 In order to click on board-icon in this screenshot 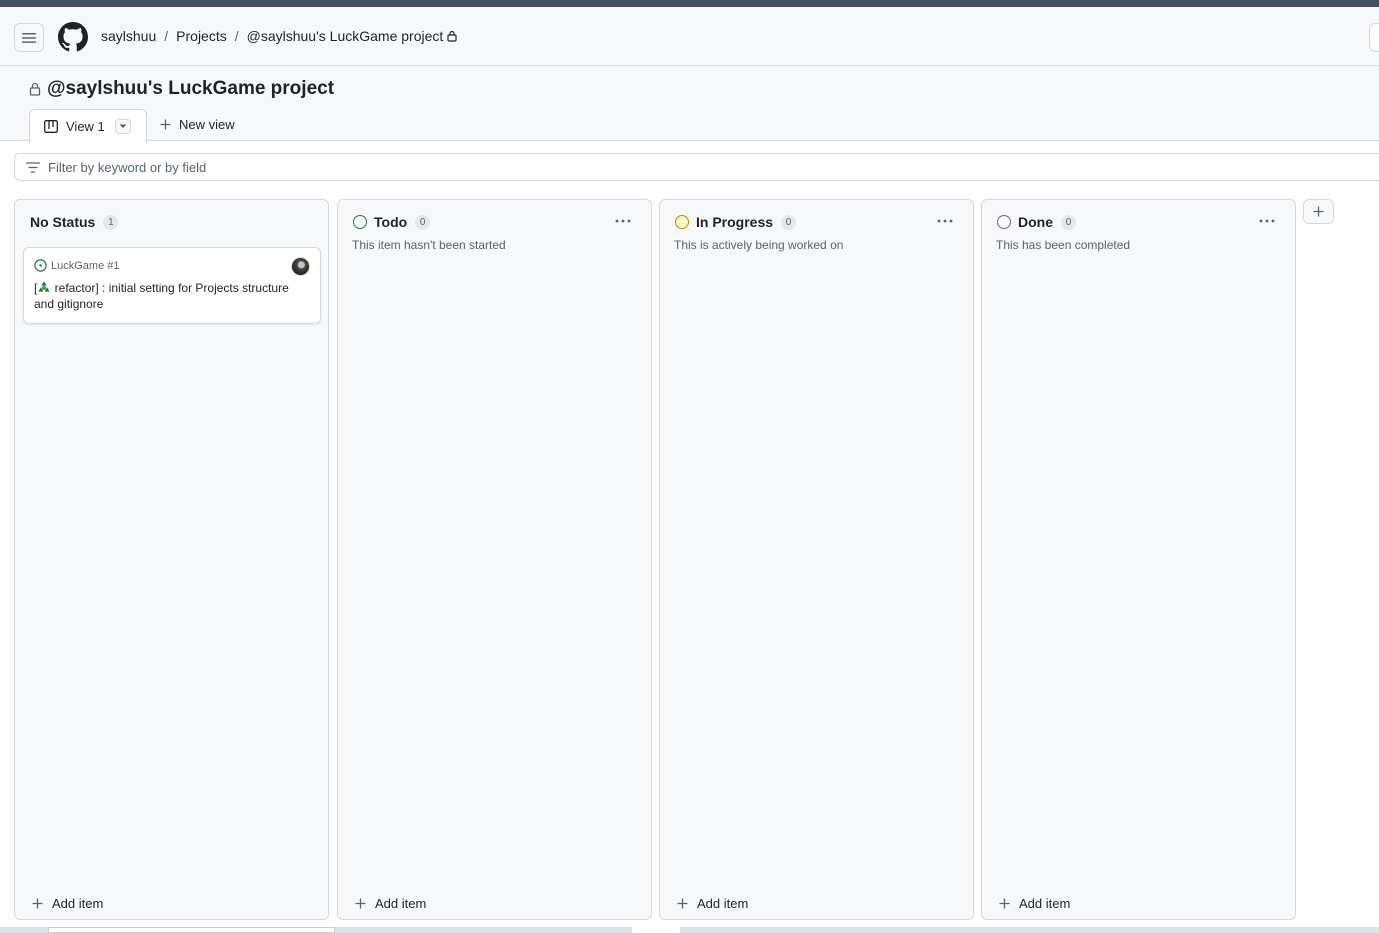, I will do `click(51, 126)`.